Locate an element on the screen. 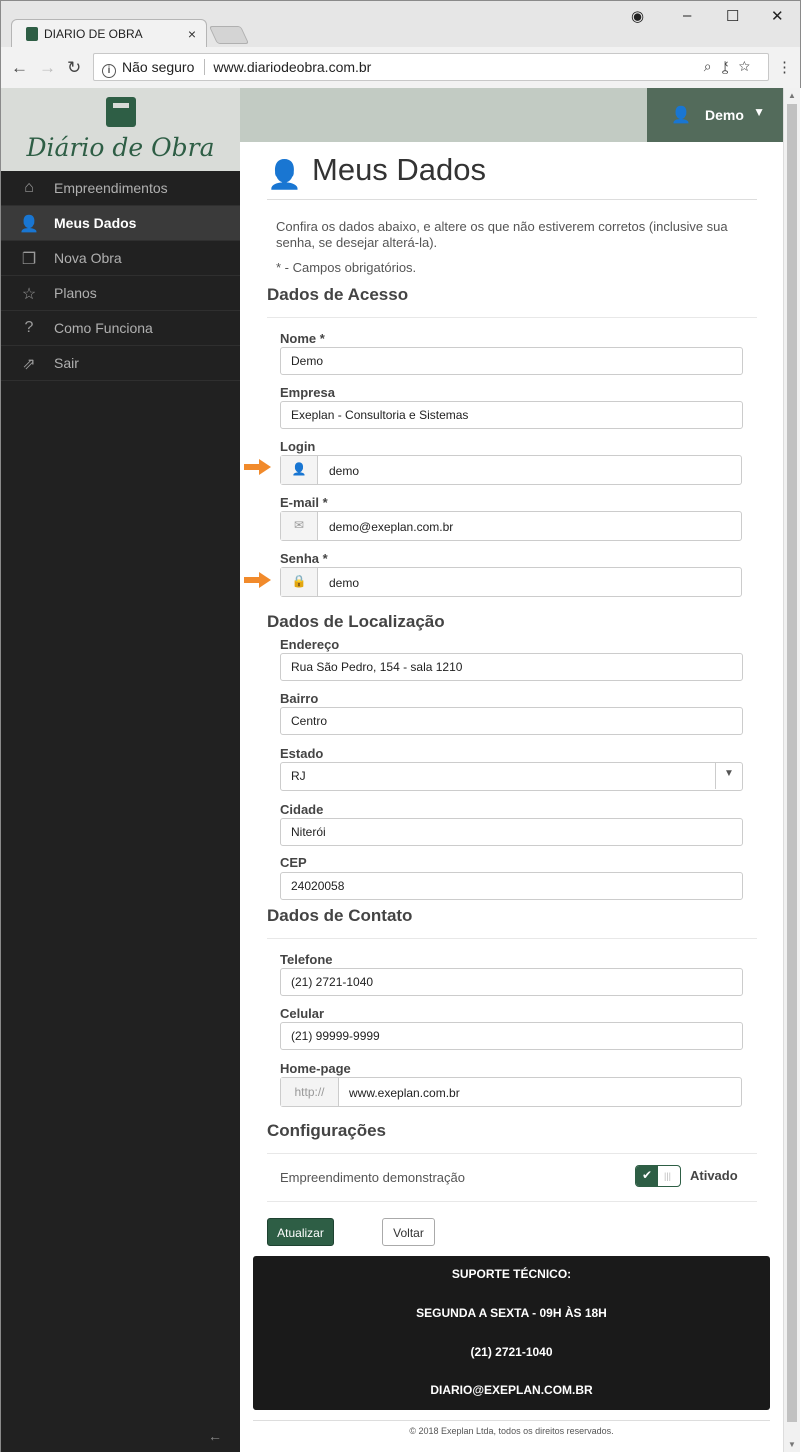 The width and height of the screenshot is (801, 1452). reload-icon: ↻ is located at coordinates (74, 68).